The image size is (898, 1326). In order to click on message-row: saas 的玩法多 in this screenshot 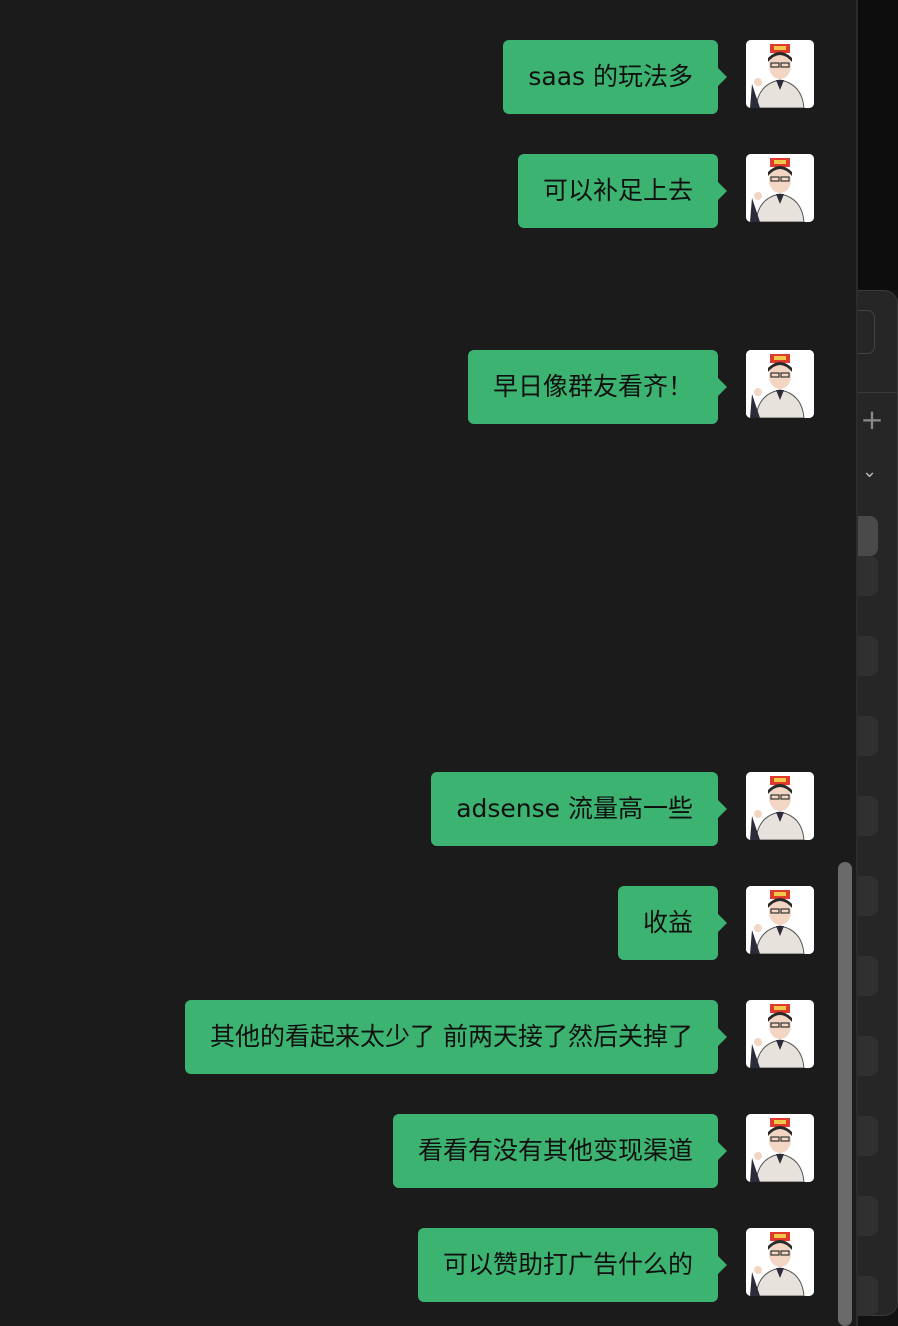, I will do `click(658, 77)`.